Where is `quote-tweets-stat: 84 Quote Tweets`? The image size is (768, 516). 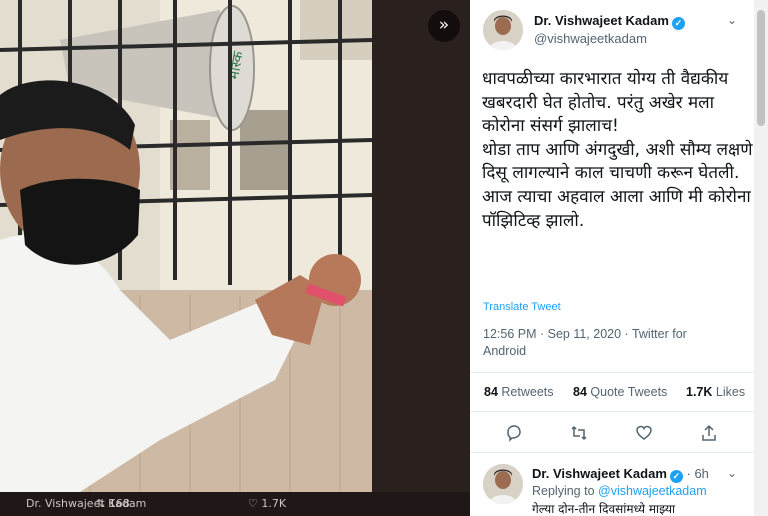 quote-tweets-stat: 84 Quote Tweets is located at coordinates (620, 392).